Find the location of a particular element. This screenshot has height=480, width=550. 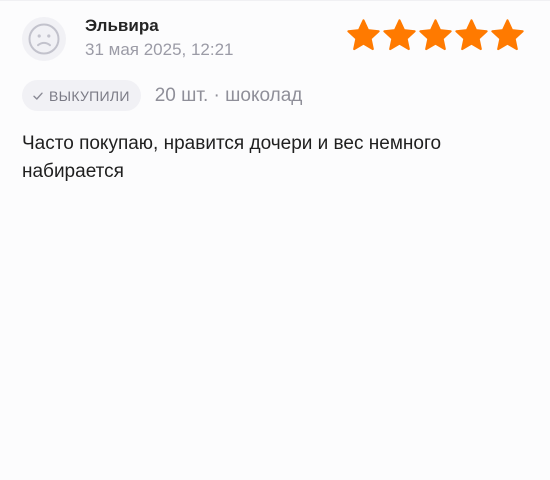

purchased-badge: ВЫКУПИЛИ is located at coordinates (81, 95).